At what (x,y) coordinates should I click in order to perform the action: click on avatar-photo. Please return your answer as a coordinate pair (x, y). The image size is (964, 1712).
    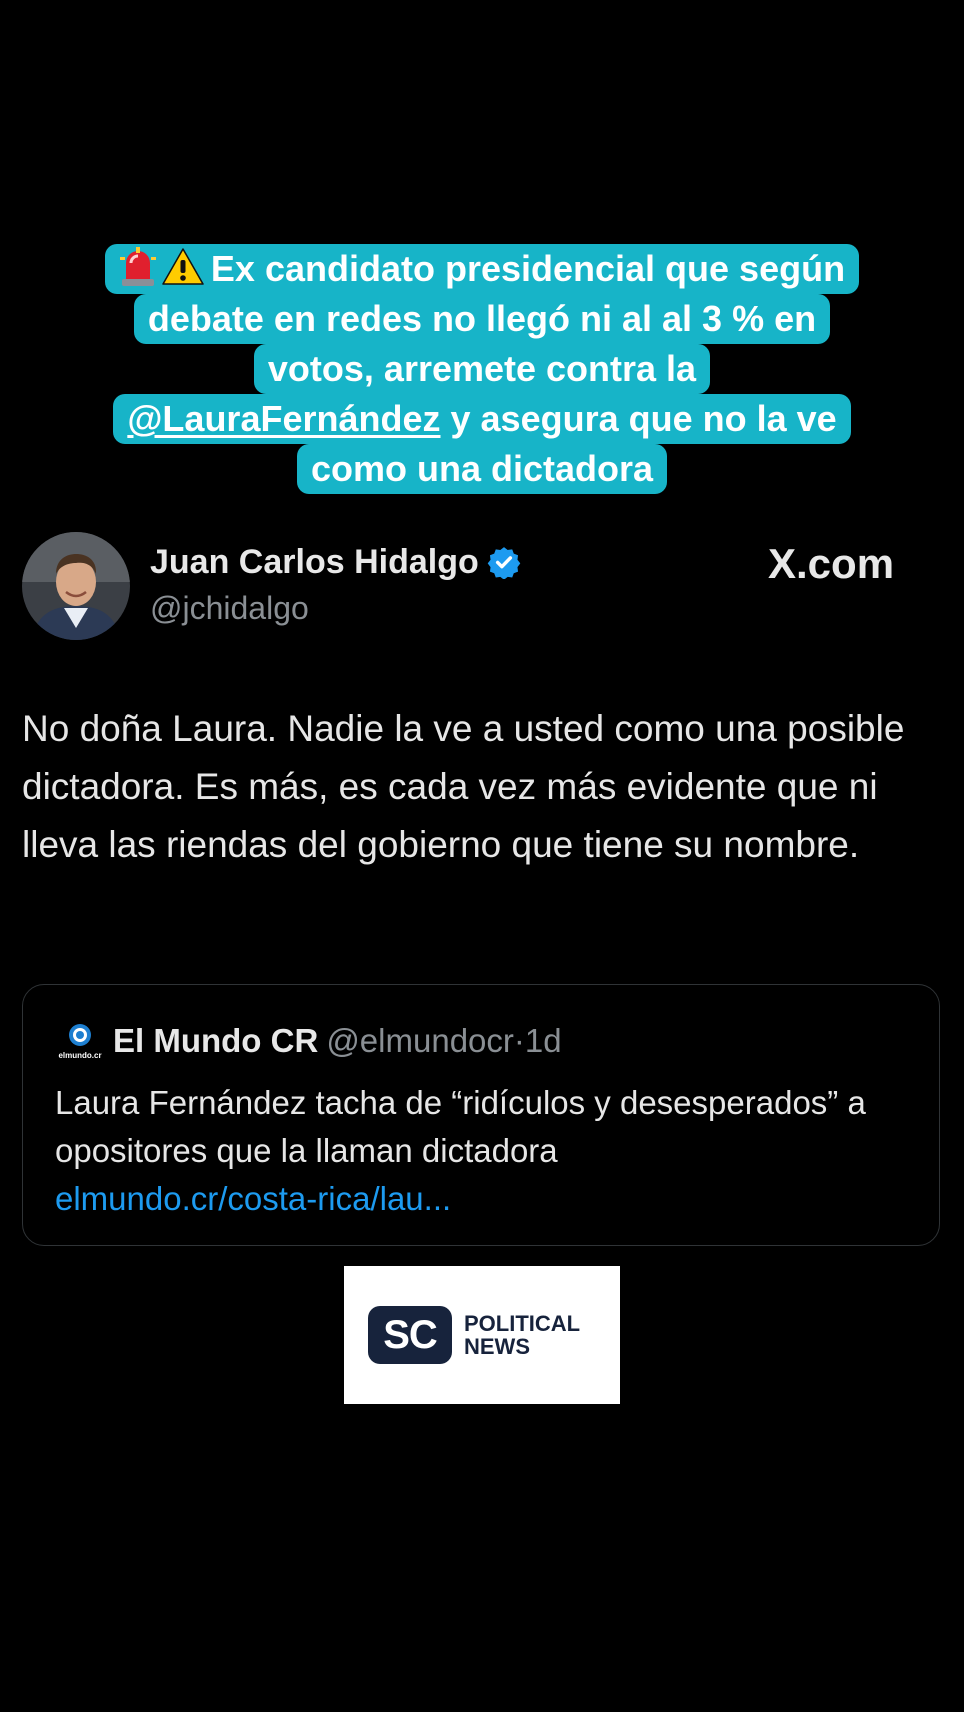
    Looking at the image, I should click on (76, 586).